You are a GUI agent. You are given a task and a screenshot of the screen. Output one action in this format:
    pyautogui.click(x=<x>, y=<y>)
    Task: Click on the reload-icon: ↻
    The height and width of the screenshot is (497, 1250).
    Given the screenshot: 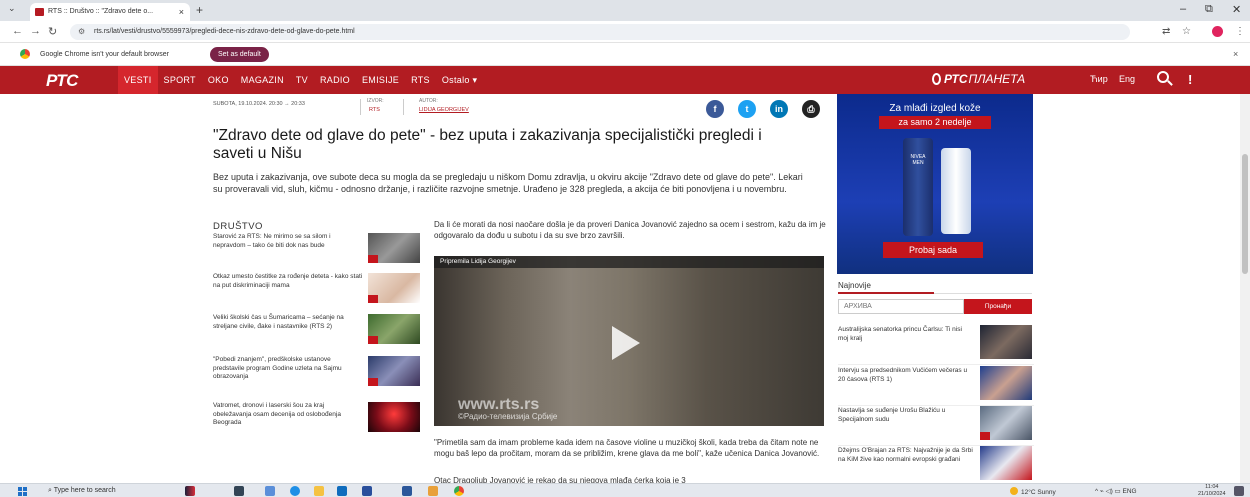 What is the action you would take?
    pyautogui.click(x=52, y=31)
    